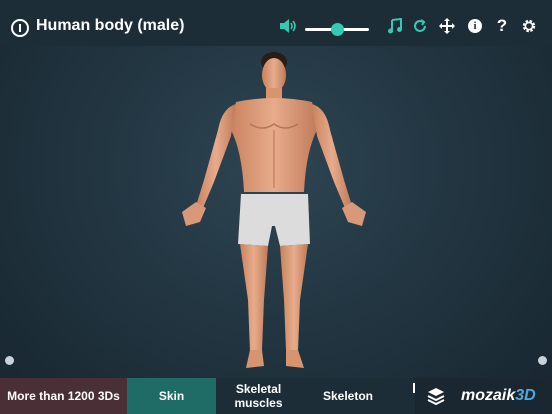 The image size is (552, 414). I want to click on move-arrows-icon, so click(447, 26).